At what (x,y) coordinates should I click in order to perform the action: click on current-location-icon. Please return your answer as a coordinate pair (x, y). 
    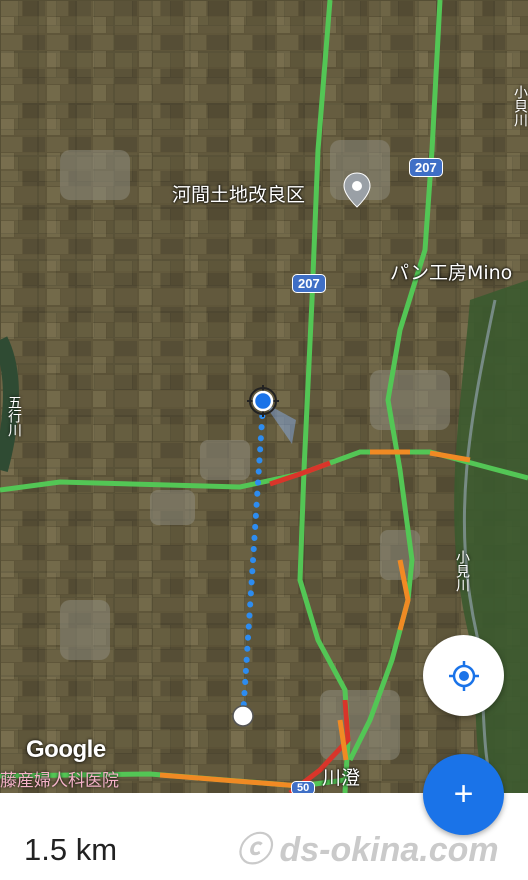
    Looking at the image, I should click on (263, 401).